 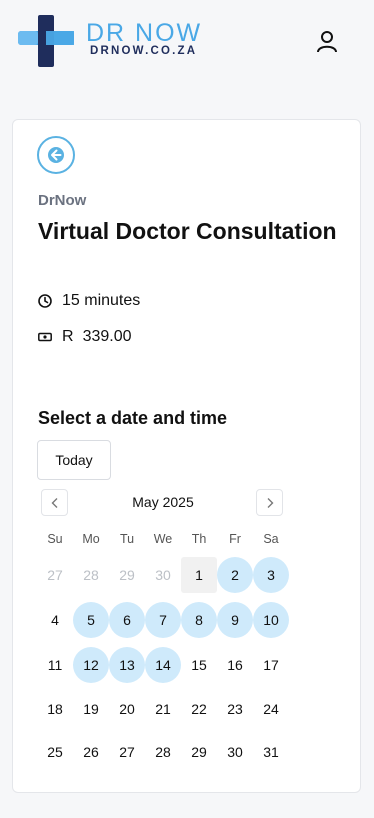 I want to click on price-amount: 339.00, so click(x=107, y=336).